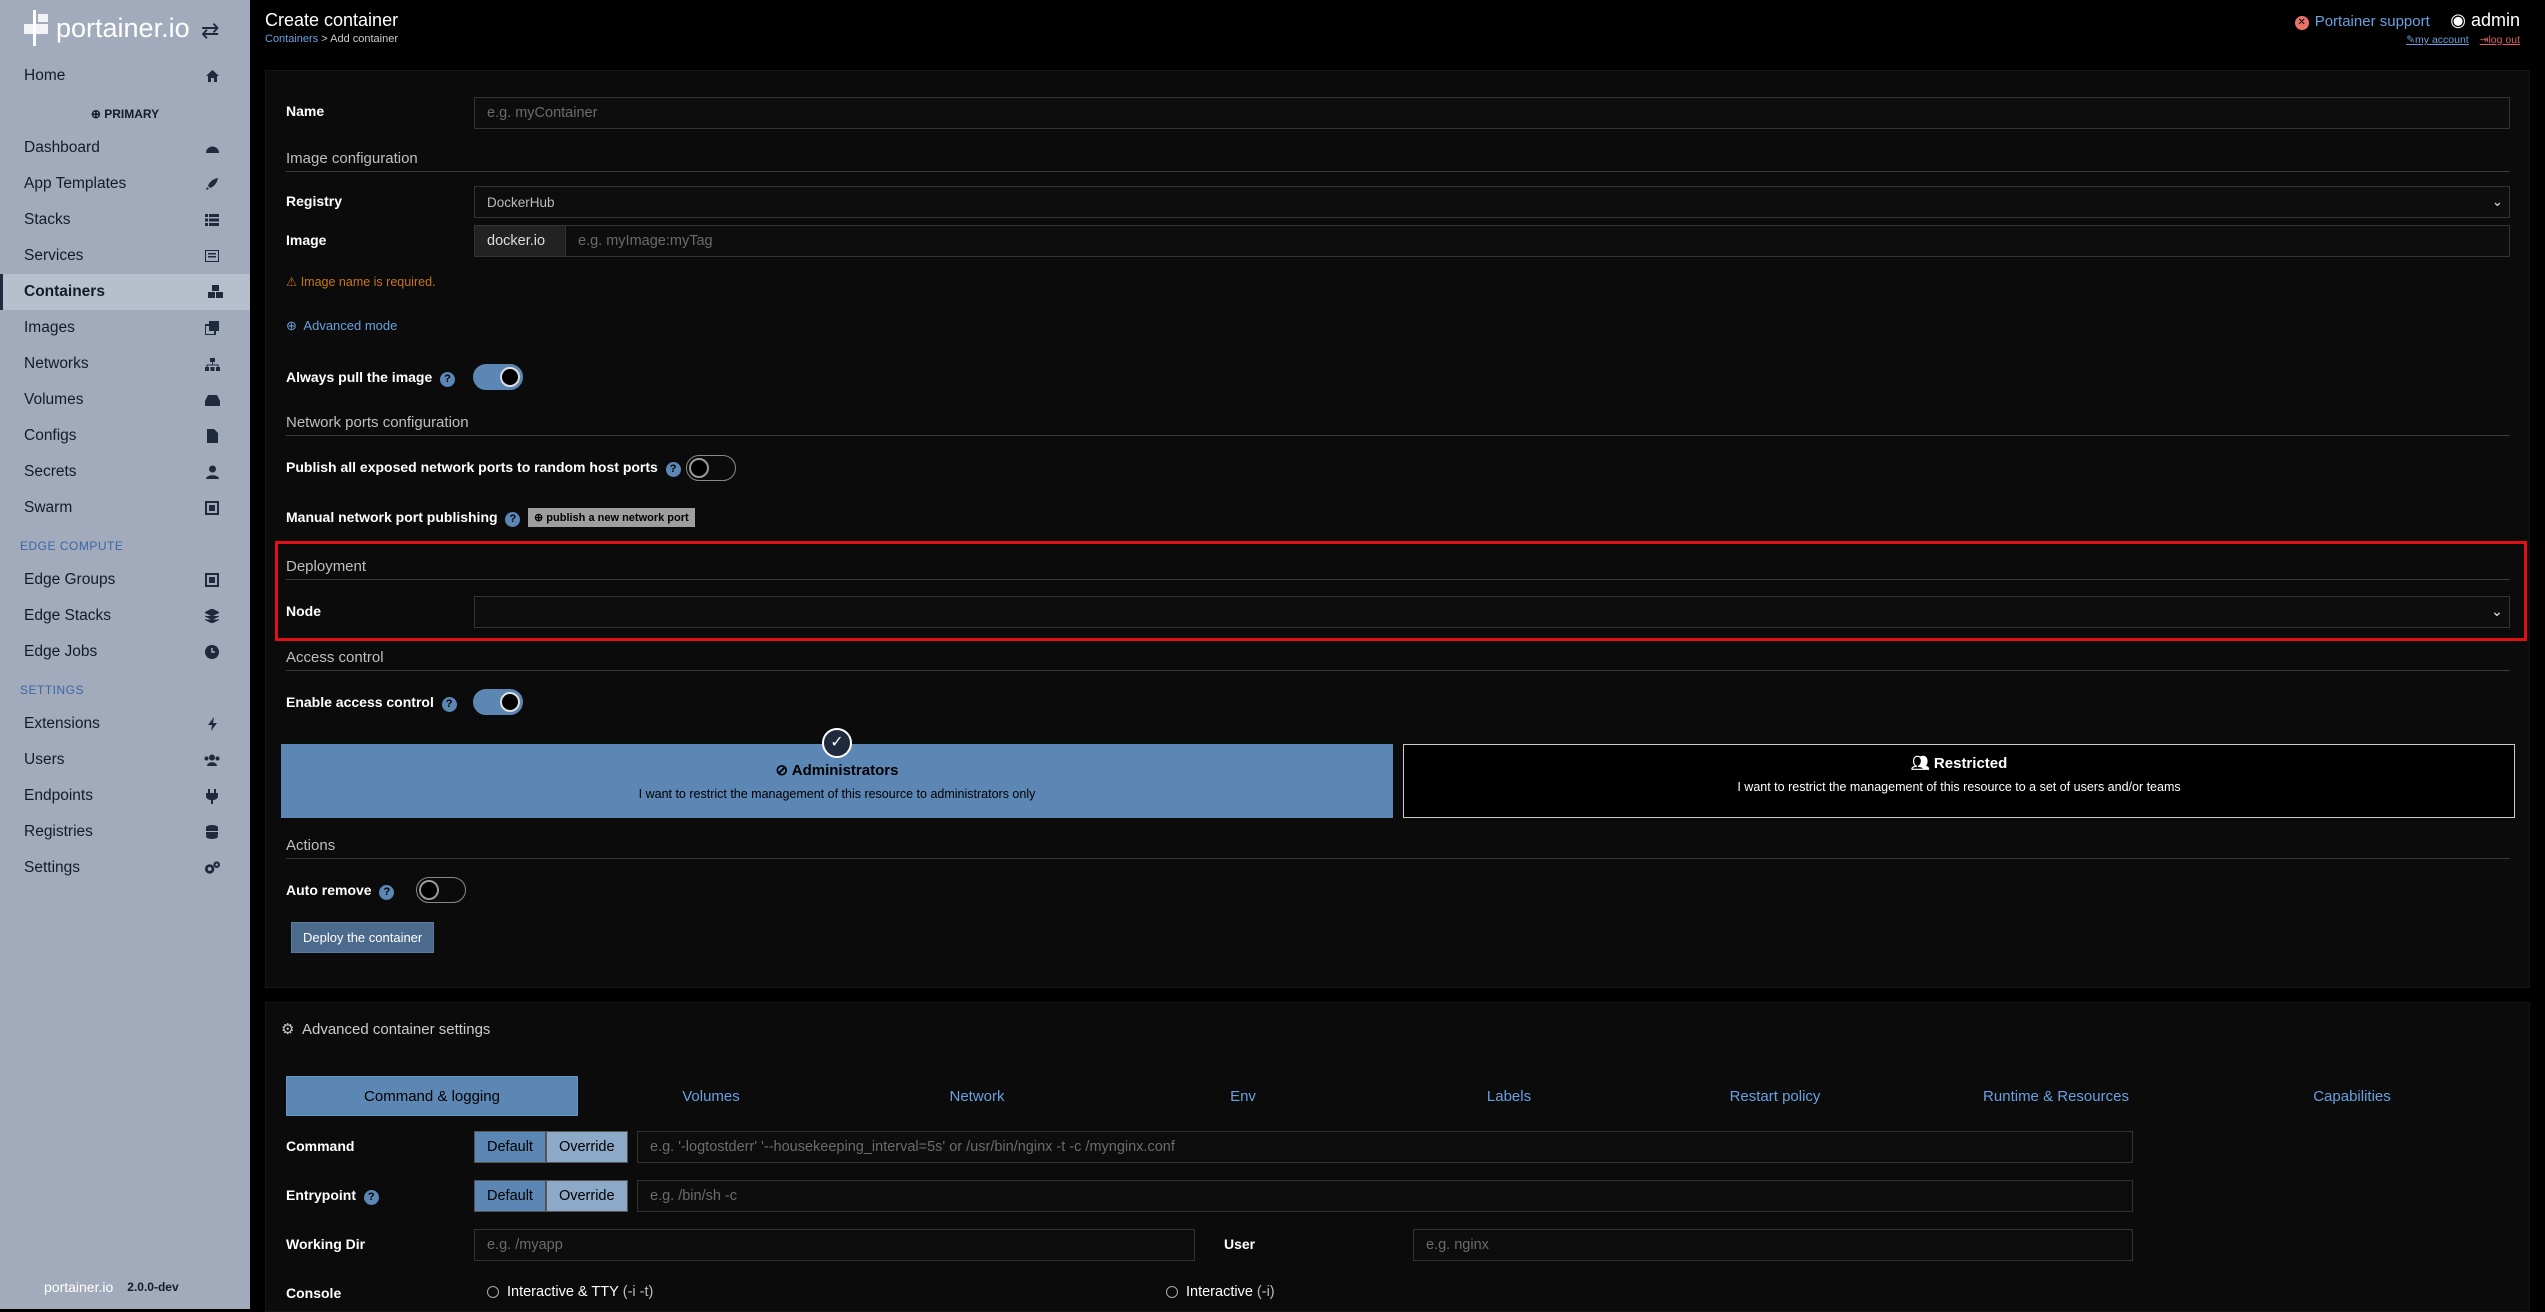 This screenshot has height=1312, width=2545. What do you see at coordinates (292, 282) in the screenshot?
I see `exclamation-triangle-icon: ⚠` at bounding box center [292, 282].